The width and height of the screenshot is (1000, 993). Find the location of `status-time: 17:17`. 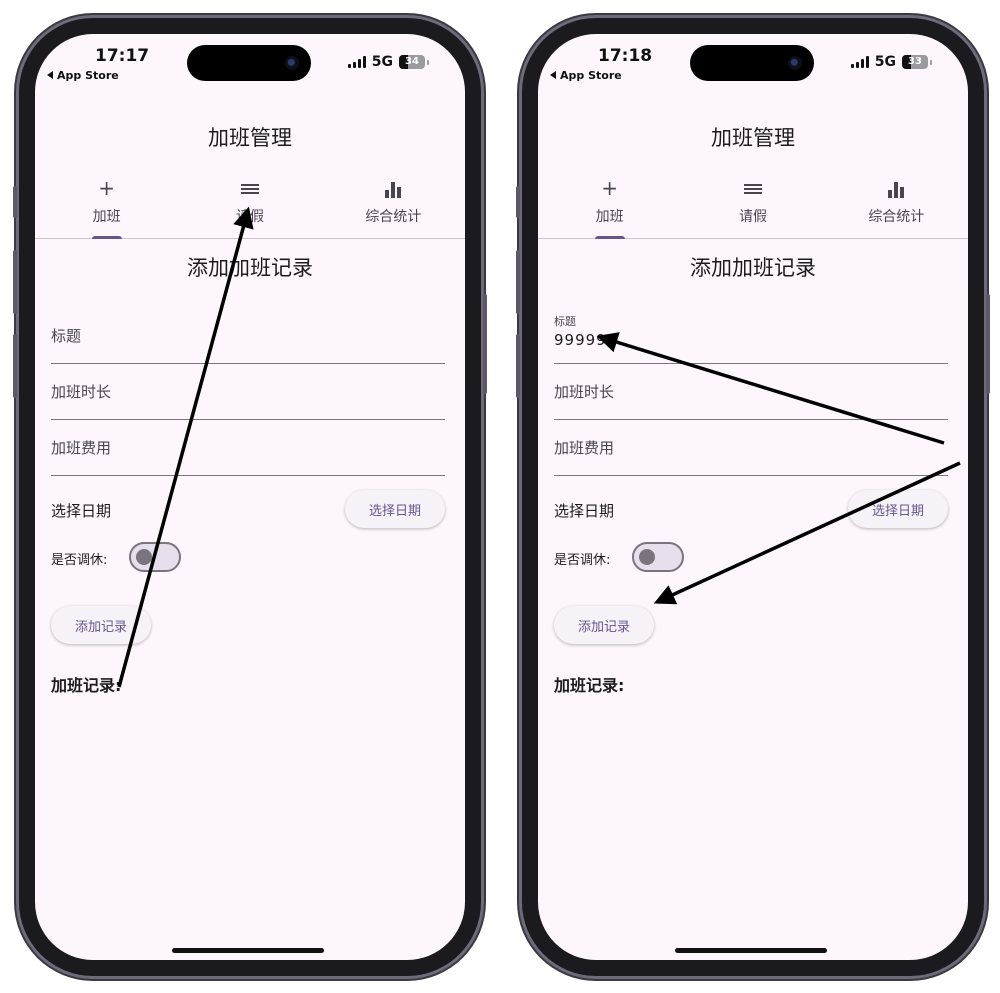

status-time: 17:17 is located at coordinates (122, 56).